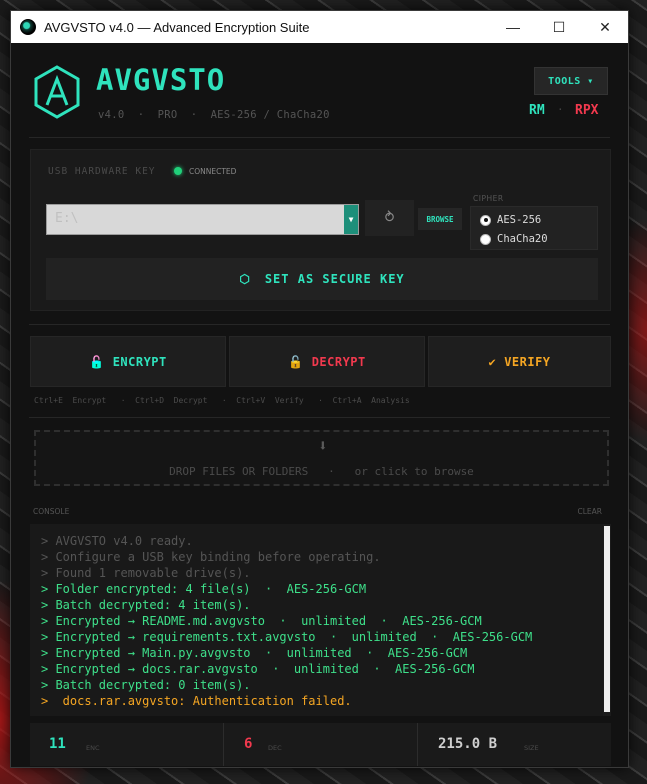 This screenshot has width=647, height=784. I want to click on mode-rpx-toggle: RPX, so click(586, 110).